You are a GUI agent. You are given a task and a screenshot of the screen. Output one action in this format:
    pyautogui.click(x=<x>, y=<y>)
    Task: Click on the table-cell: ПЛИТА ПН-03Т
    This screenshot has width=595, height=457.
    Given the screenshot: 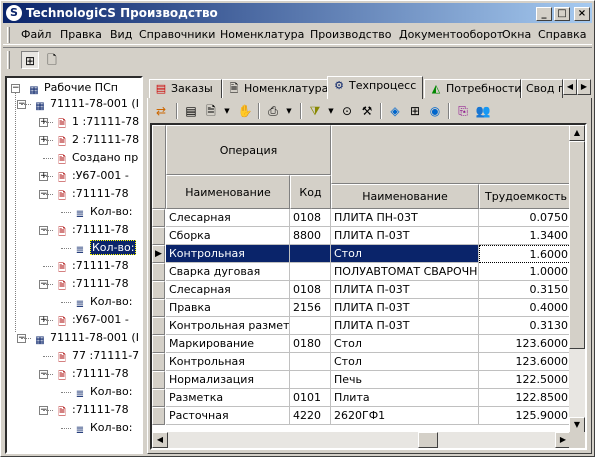 What is the action you would take?
    pyautogui.click(x=405, y=218)
    